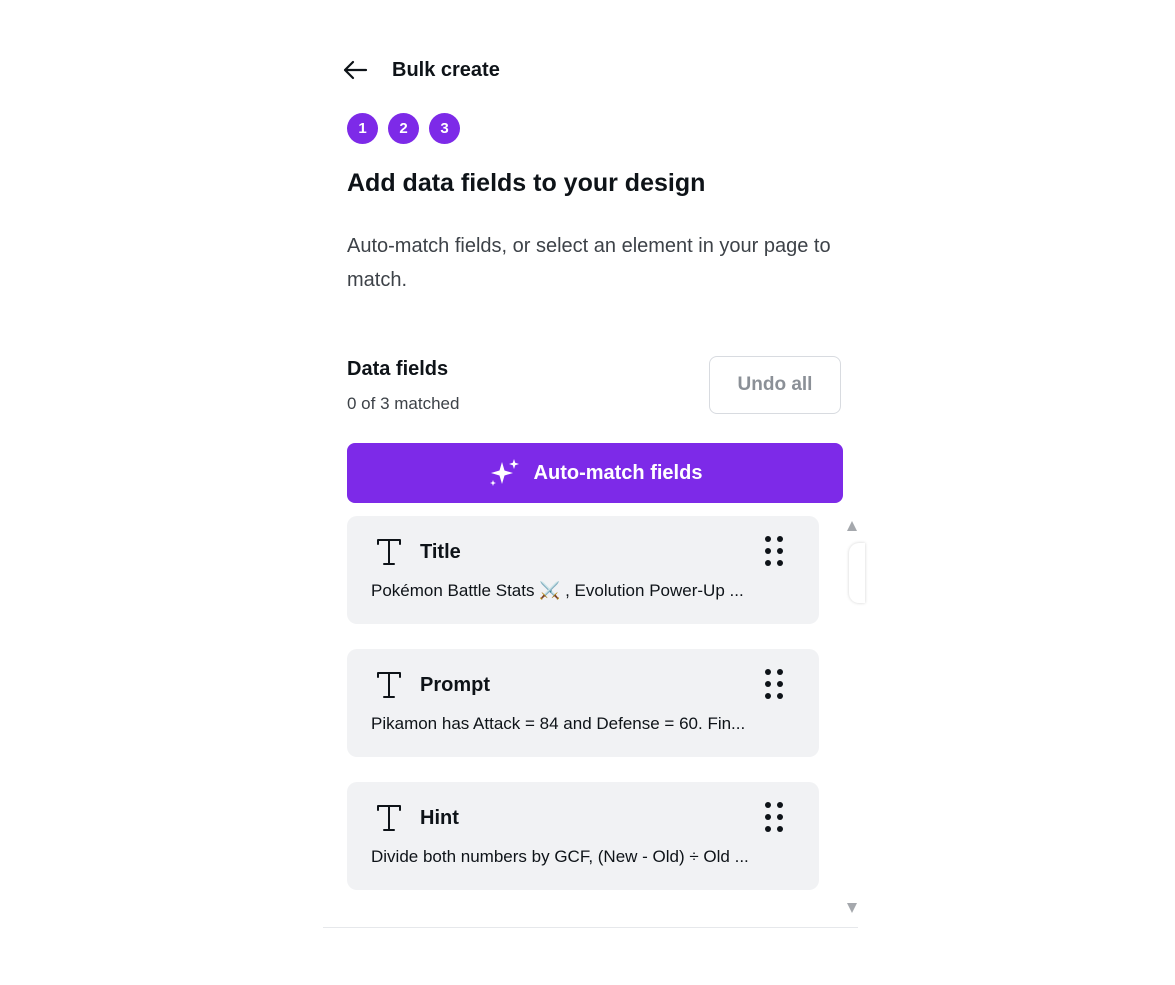 The height and width of the screenshot is (985, 1175). I want to click on step-indicator: 1 2 3, so click(403, 128).